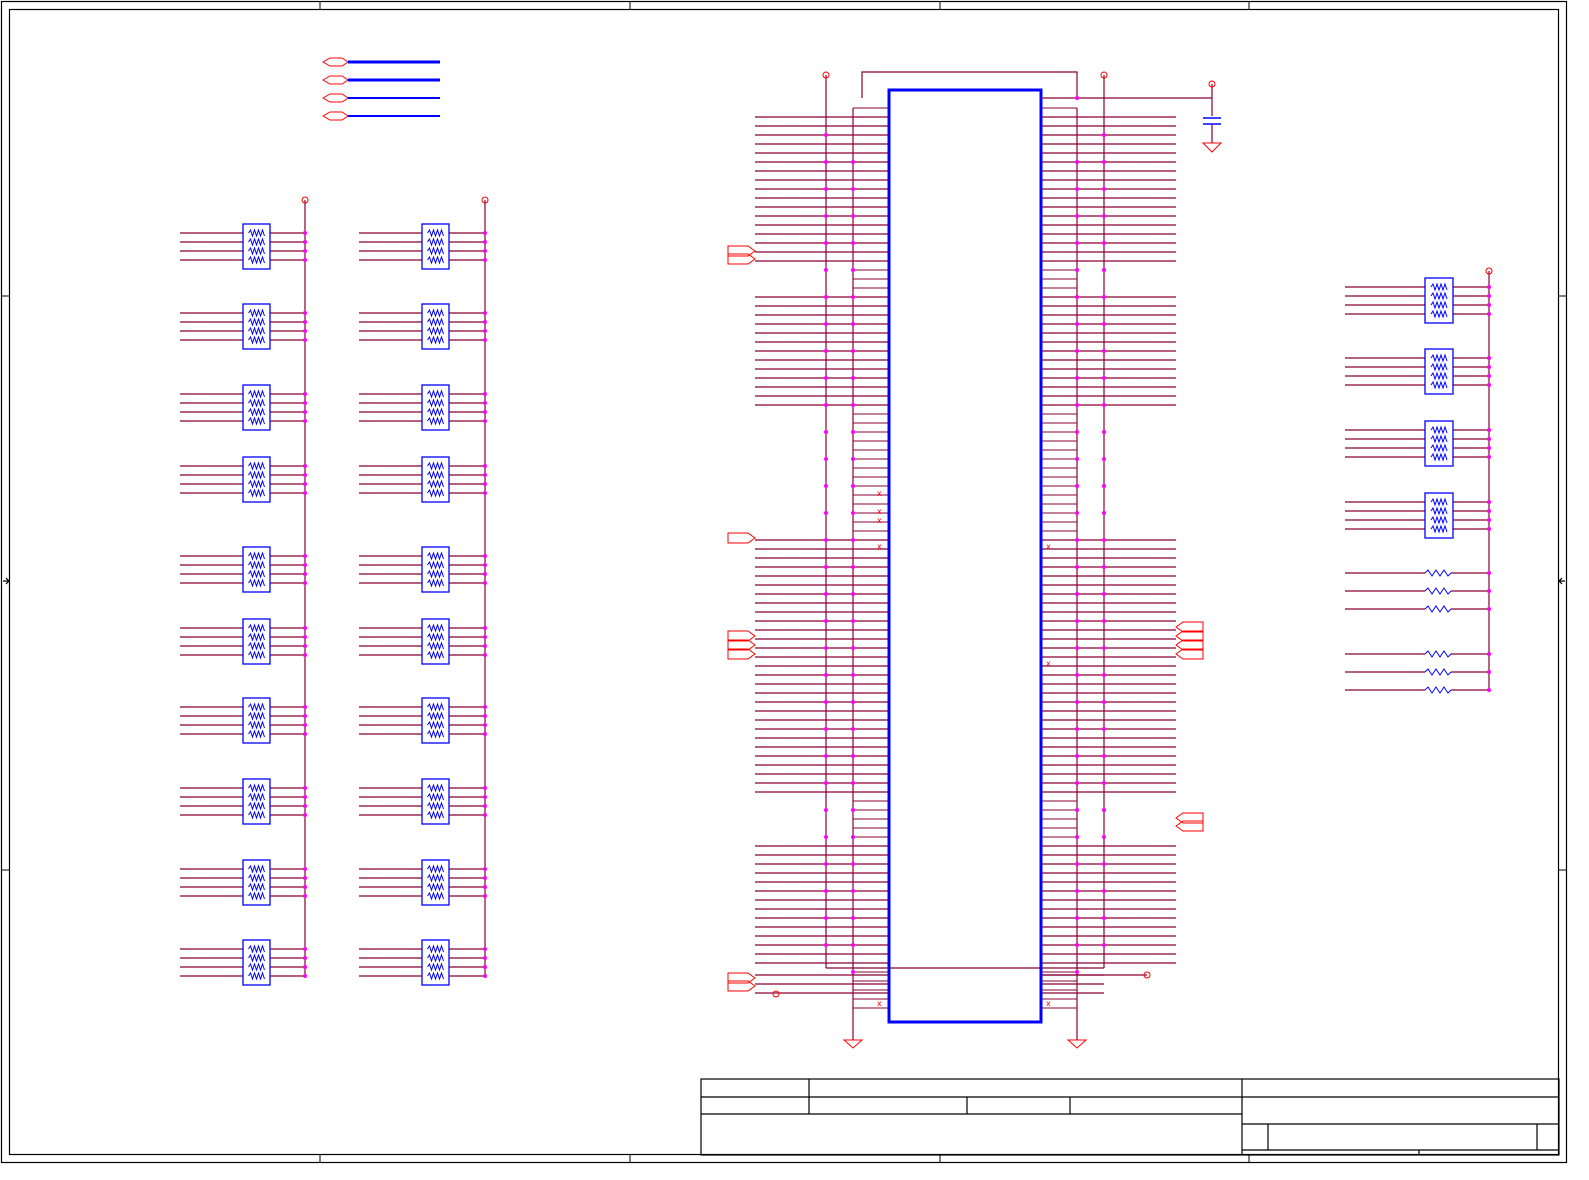 This screenshot has width=1589, height=1180. I want to click on power-port-icon, so click(776, 994).